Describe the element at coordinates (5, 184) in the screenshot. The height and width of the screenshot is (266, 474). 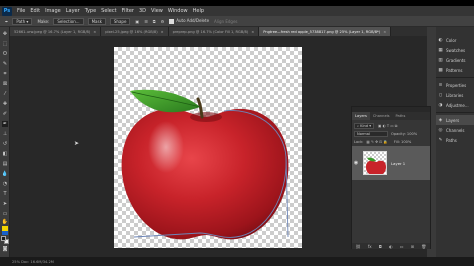
I see `dodge-tool-icon: ◔` at that location.